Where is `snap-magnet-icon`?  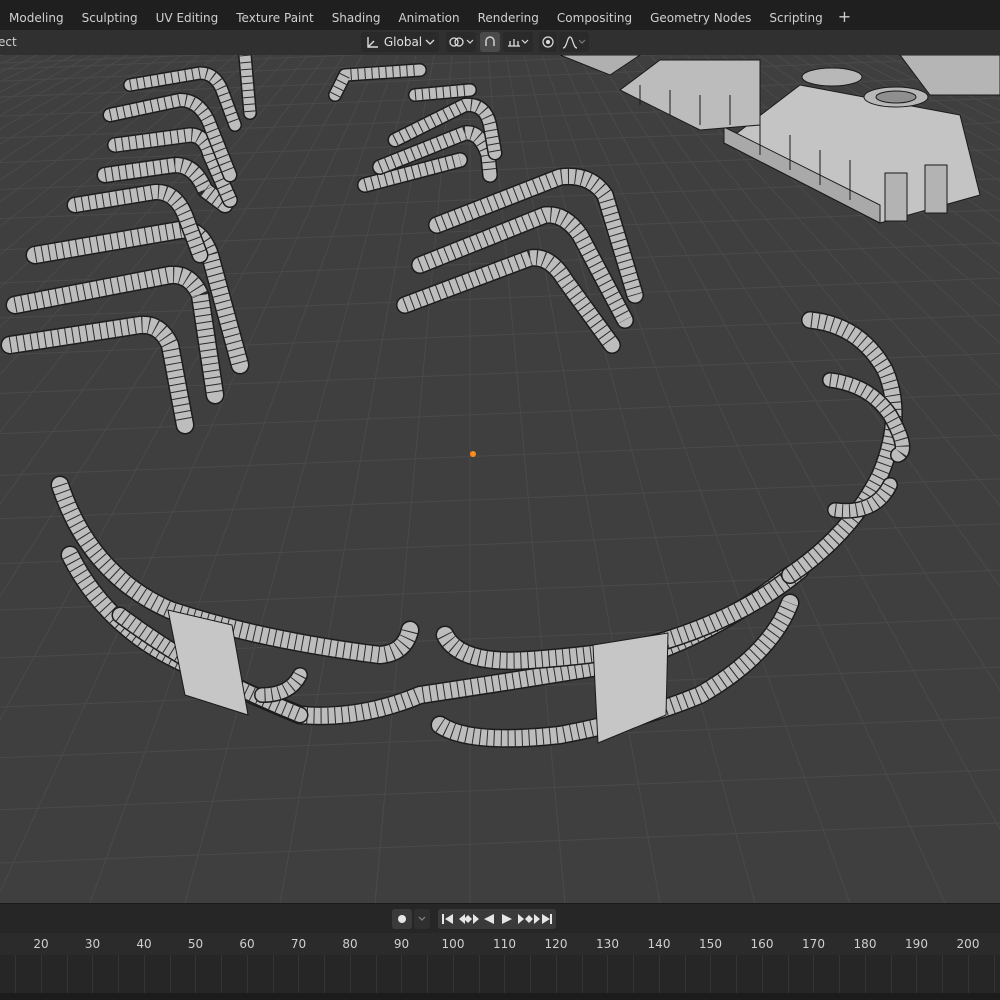
snap-magnet-icon is located at coordinates (490, 41).